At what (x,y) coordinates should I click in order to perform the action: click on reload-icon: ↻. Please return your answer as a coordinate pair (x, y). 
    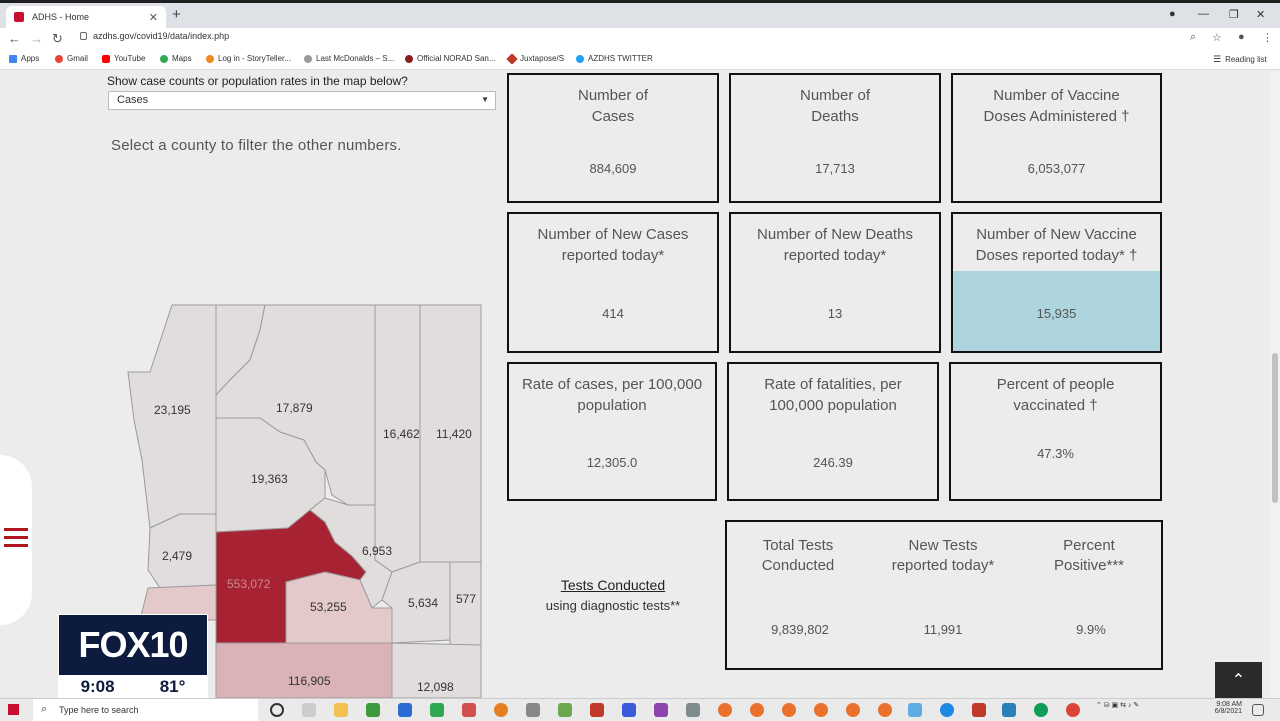
    Looking at the image, I should click on (57, 39).